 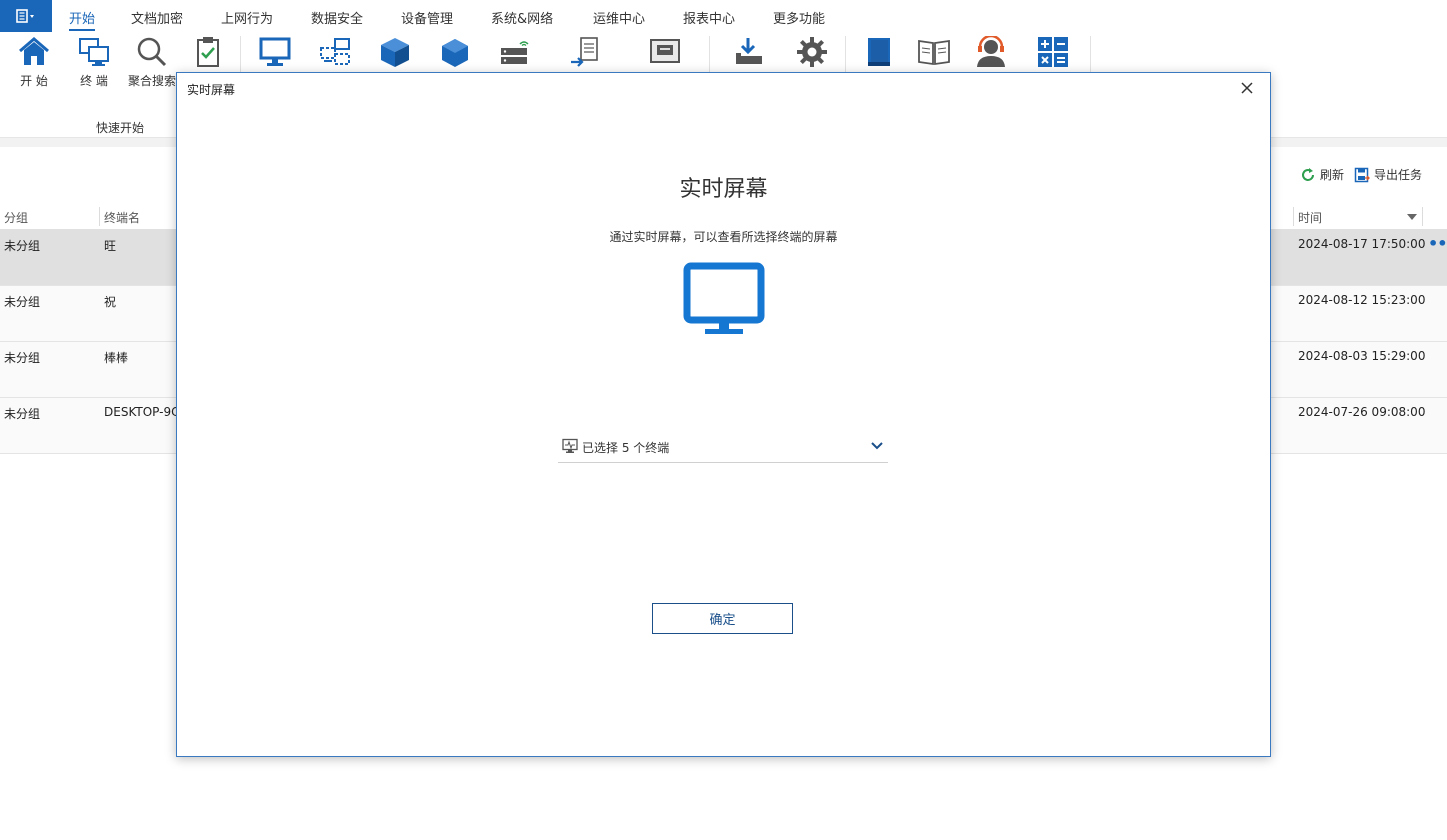 I want to click on ribbon-start-label: 开 始, so click(x=34, y=81).